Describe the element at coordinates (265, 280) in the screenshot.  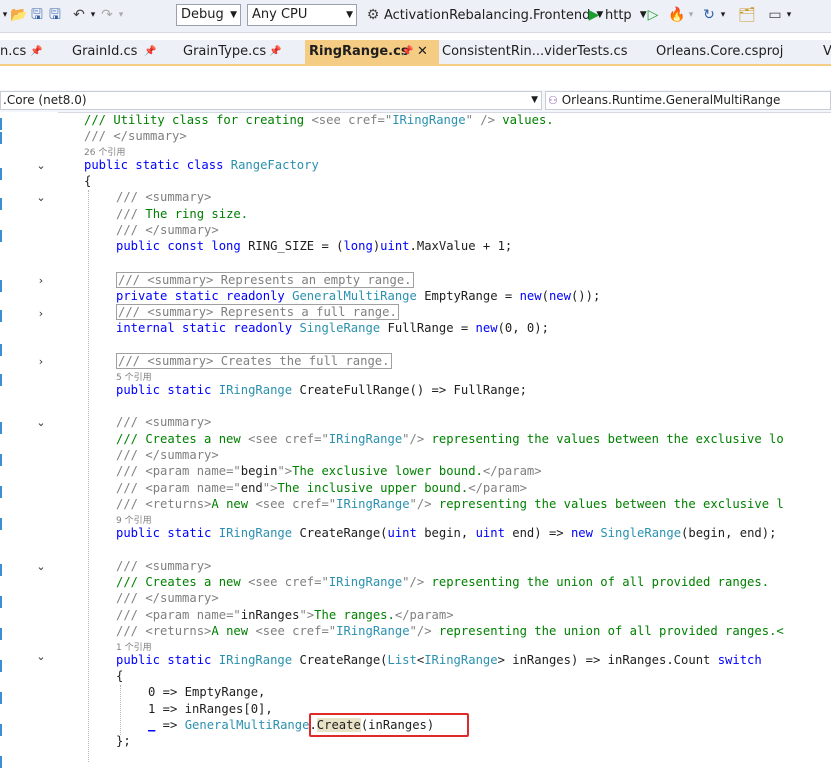
I see `collapsed-comment: /// <summary> Represents an empty range.` at that location.